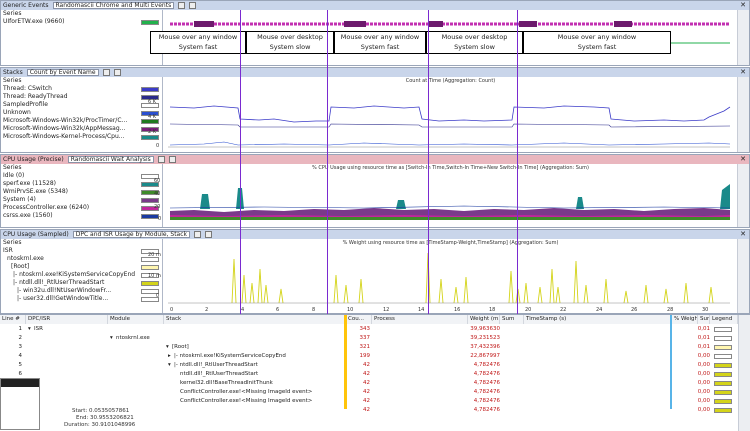 This screenshot has height=431, width=750. I want to click on series-row: ProcessController.exe (6240), so click(81, 208).